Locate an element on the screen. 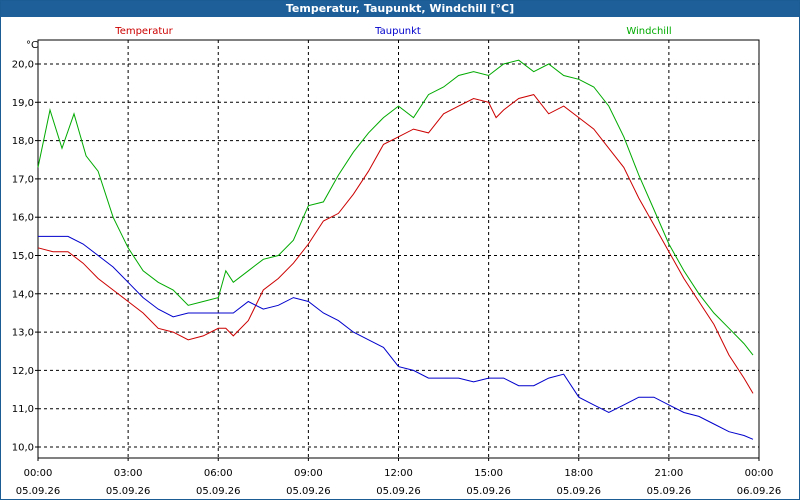  x-tick-time: 15:00 is located at coordinates (488, 473).